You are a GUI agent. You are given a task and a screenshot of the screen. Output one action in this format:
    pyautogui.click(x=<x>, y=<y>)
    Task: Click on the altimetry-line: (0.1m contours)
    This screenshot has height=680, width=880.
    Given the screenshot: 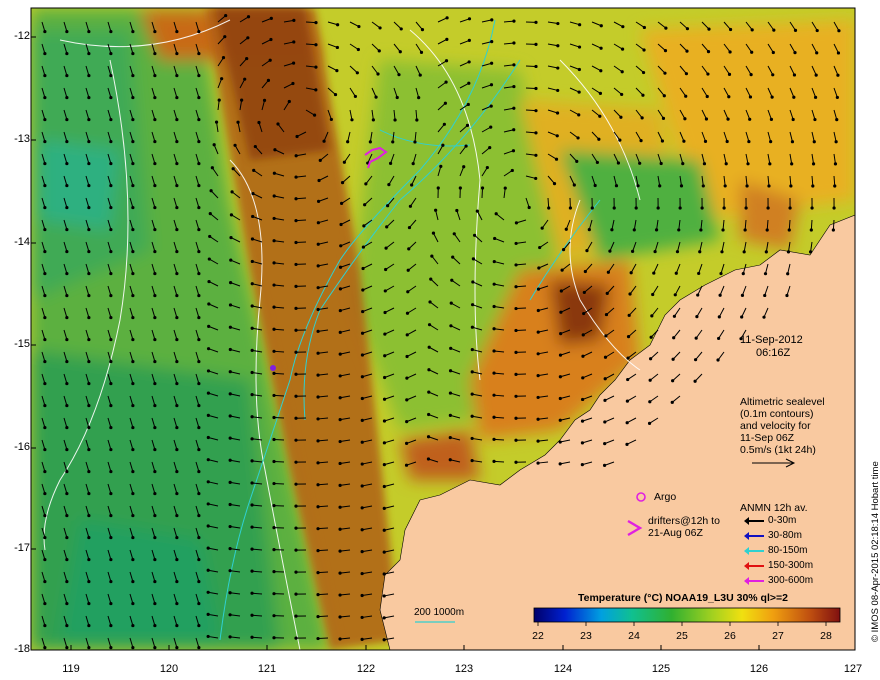 What is the action you would take?
    pyautogui.click(x=777, y=414)
    